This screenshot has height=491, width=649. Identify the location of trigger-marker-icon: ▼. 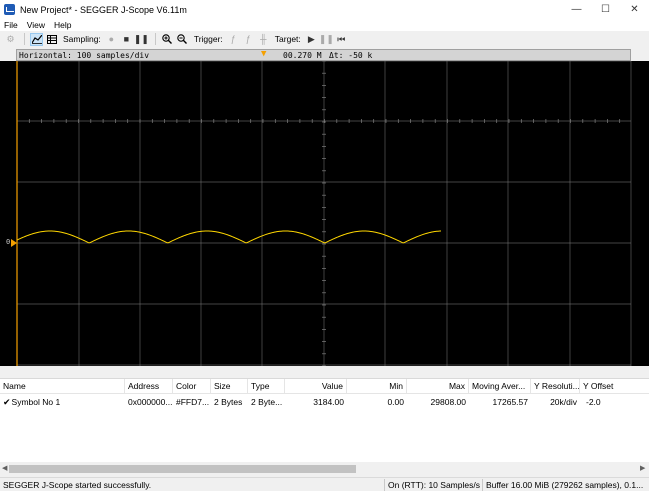
(263, 54).